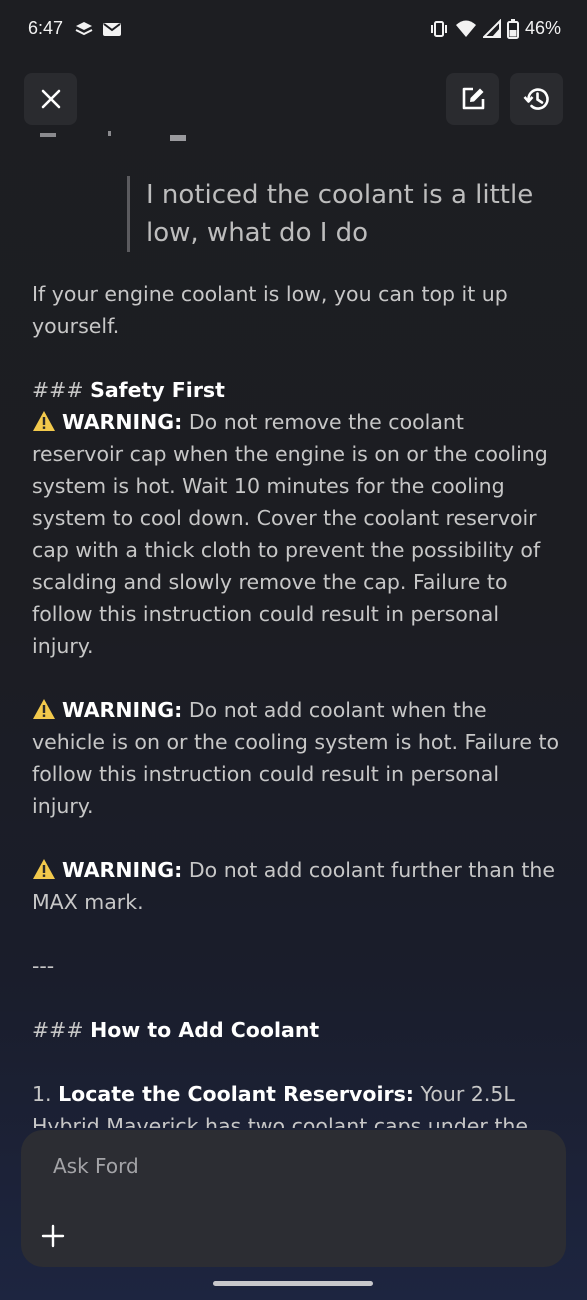  I want to click on stack-icon, so click(84, 29).